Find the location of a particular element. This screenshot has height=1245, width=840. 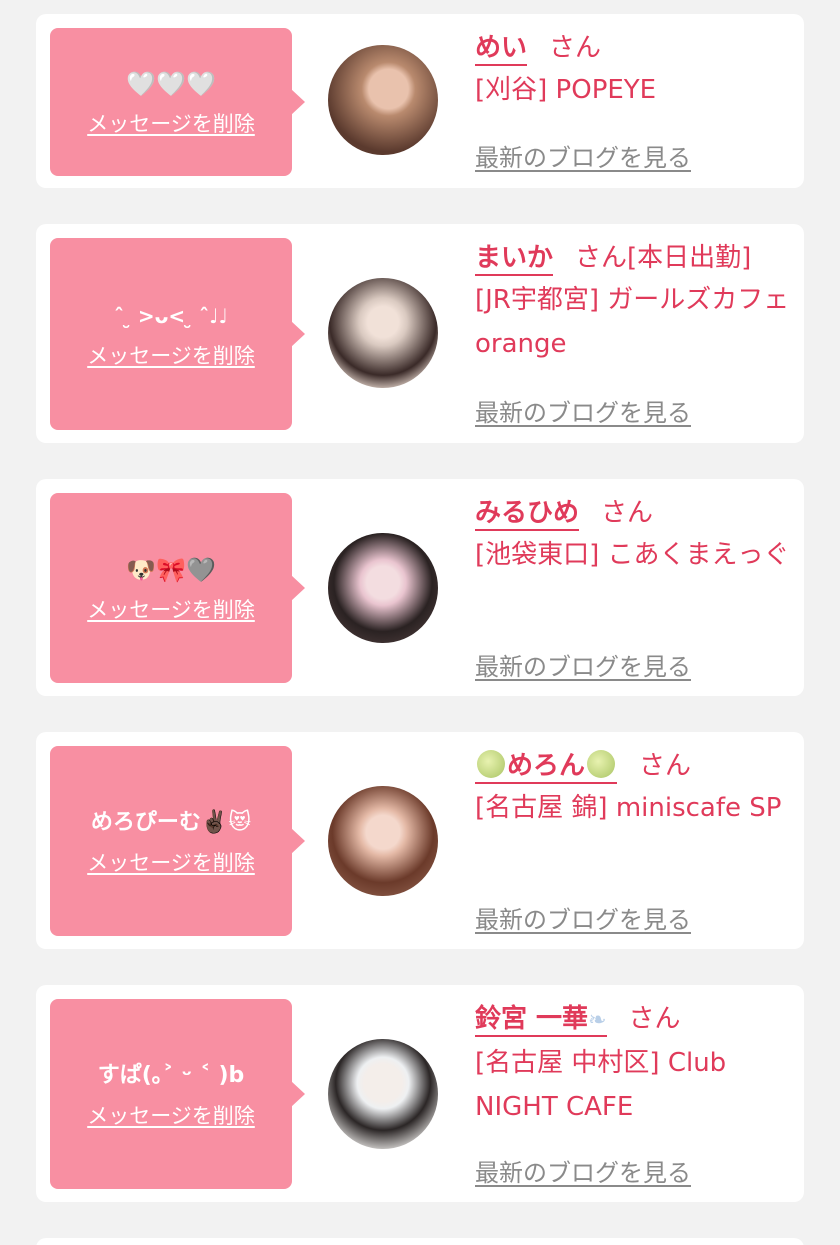

message-card: 🤍🤍🤍 メッセージを削除 めい さん [刈谷] POPEYE 最新のブログを見る is located at coordinates (420, 101).